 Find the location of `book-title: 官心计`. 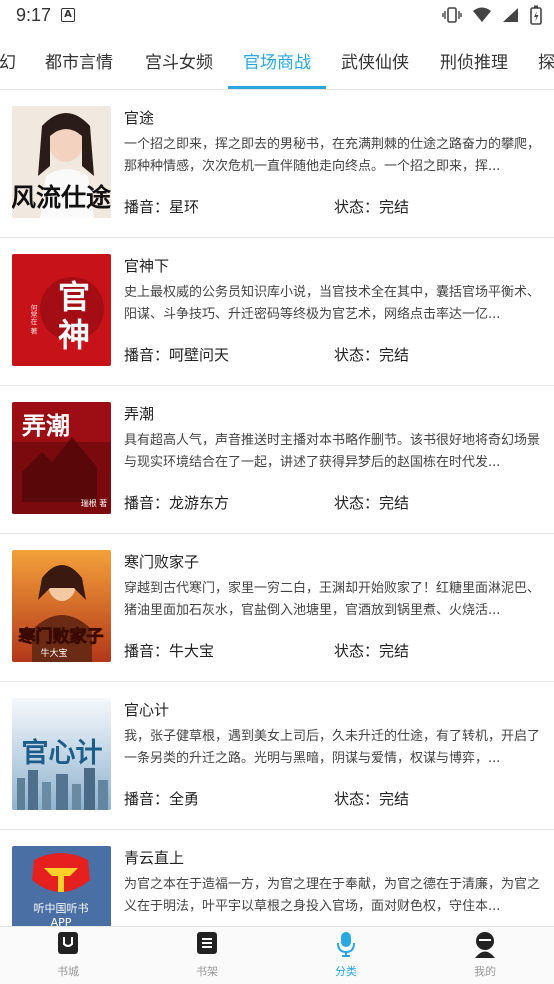

book-title: 官心计 is located at coordinates (146, 709).